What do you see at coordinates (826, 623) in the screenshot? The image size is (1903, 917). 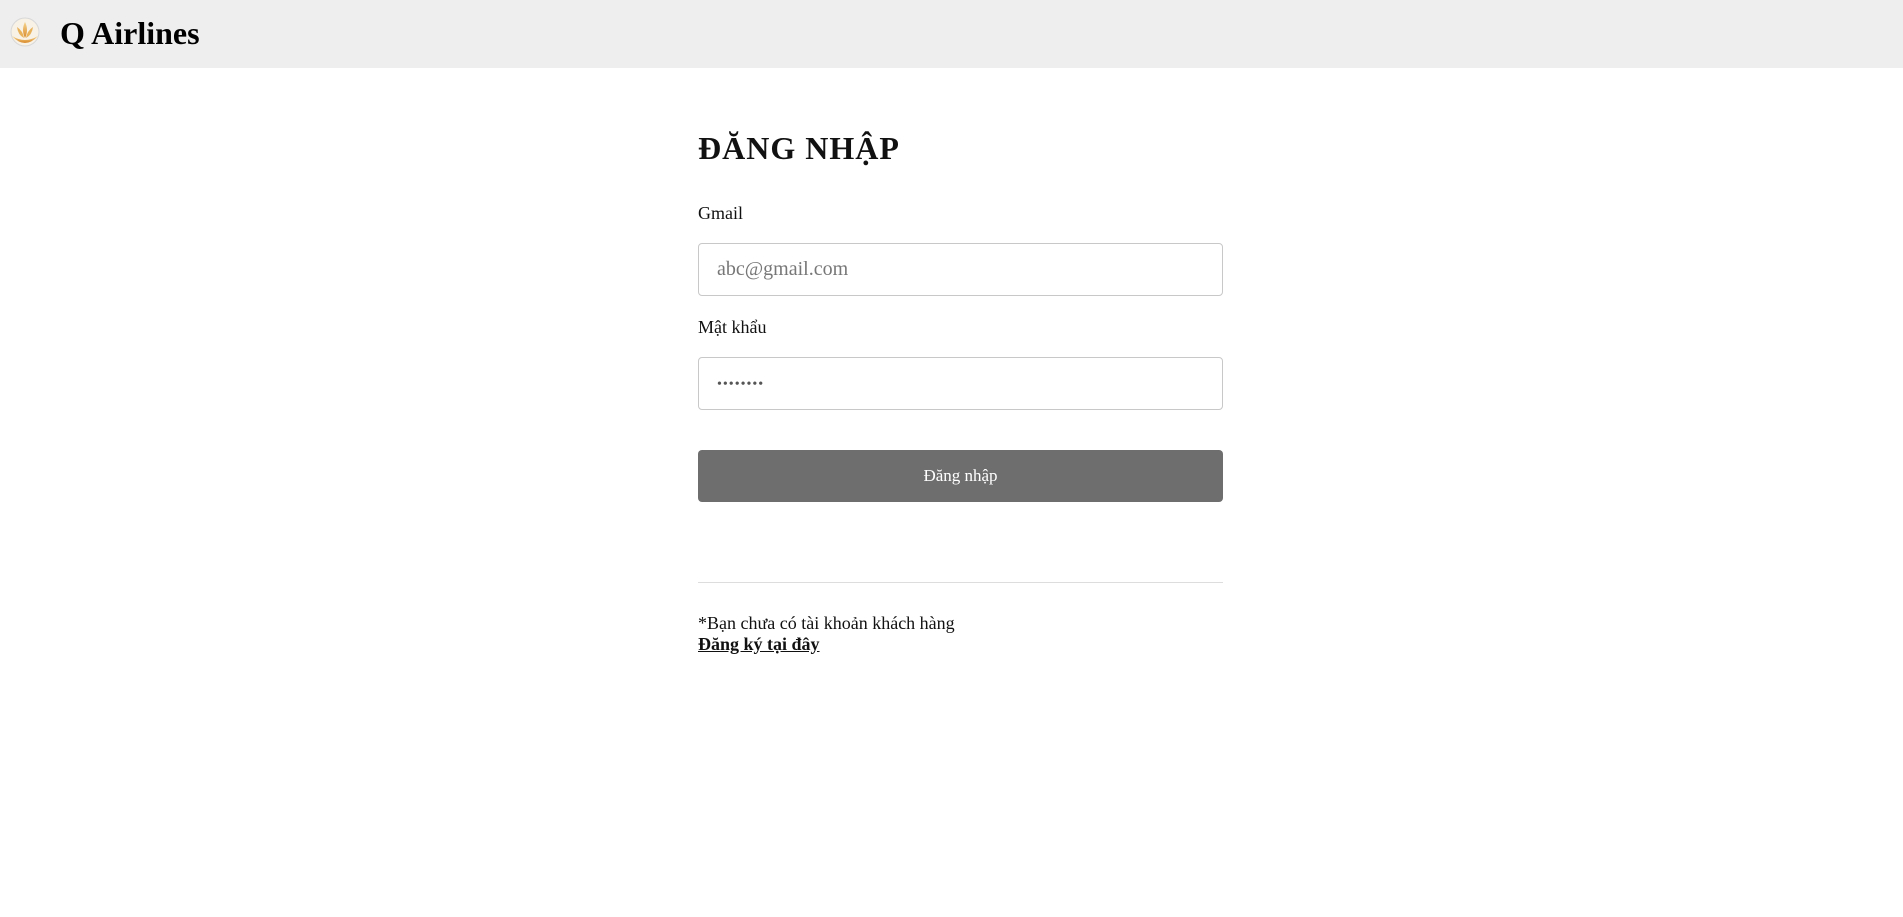 I see `signup-prompt: *Bạn chưa có tài khoản khách hàng` at bounding box center [826, 623].